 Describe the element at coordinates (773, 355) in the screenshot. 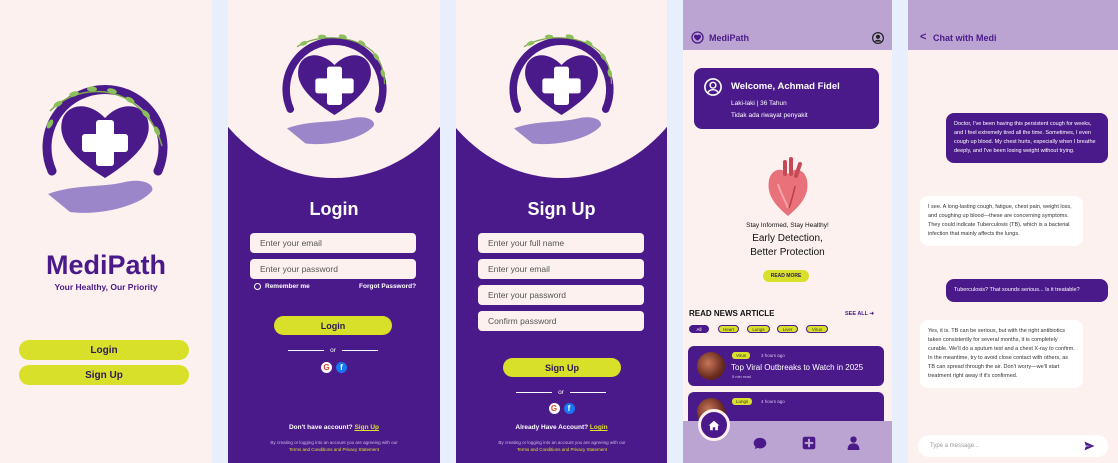

I see `article-time: 3 hours ago` at that location.